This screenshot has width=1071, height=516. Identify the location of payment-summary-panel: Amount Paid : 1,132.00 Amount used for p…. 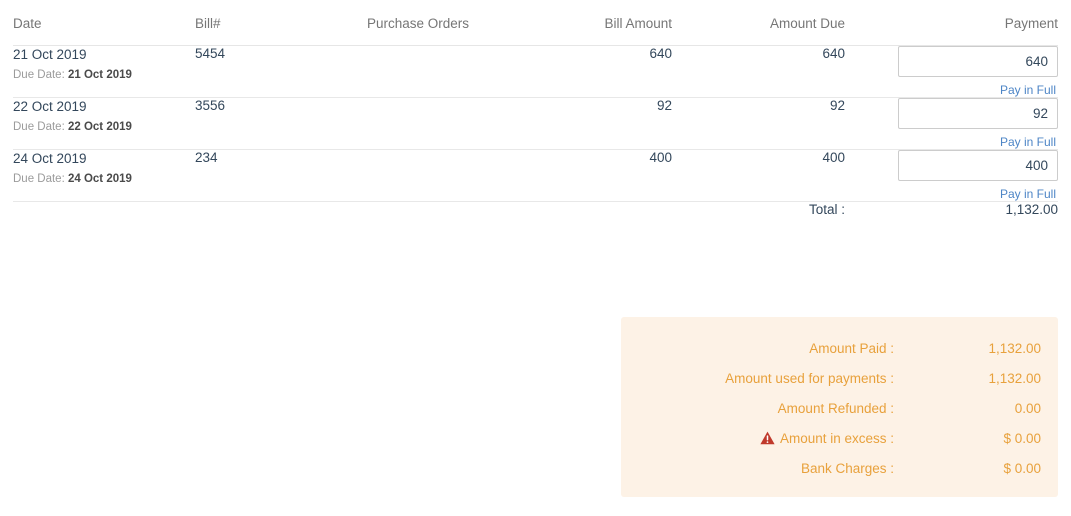
(839, 407).